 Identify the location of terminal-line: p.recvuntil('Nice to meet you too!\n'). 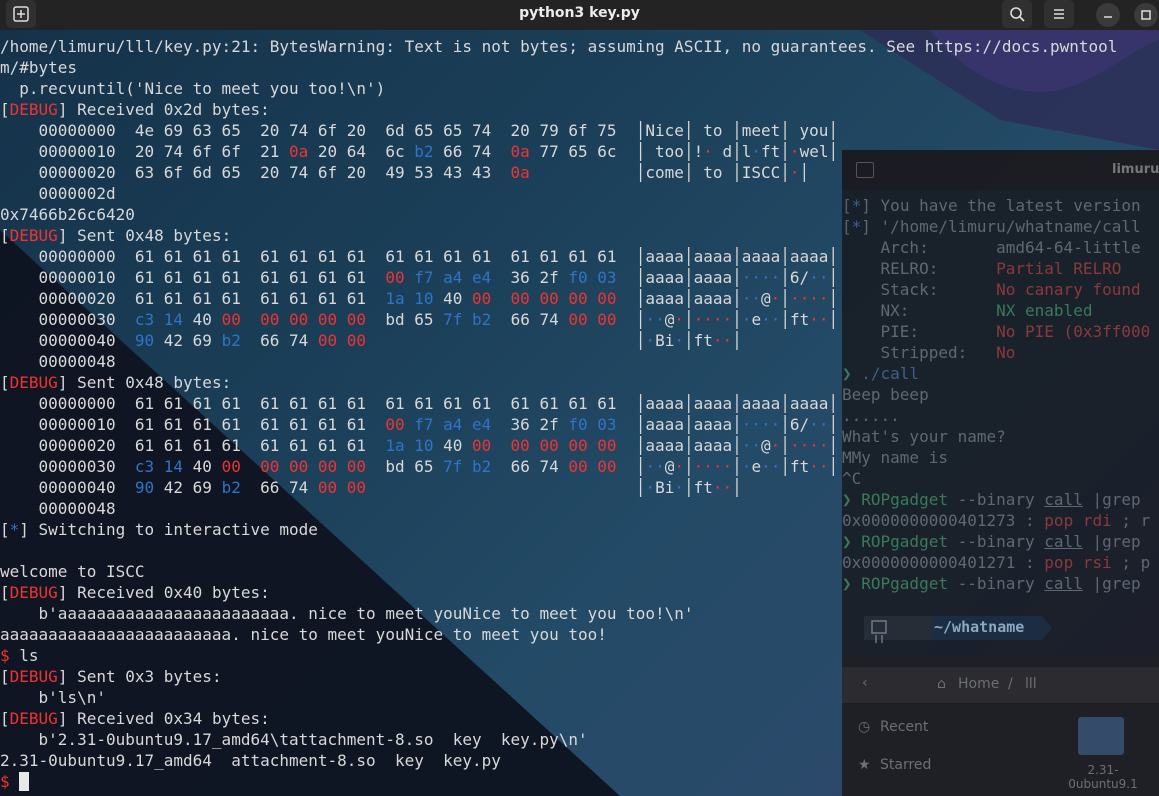
(192, 88).